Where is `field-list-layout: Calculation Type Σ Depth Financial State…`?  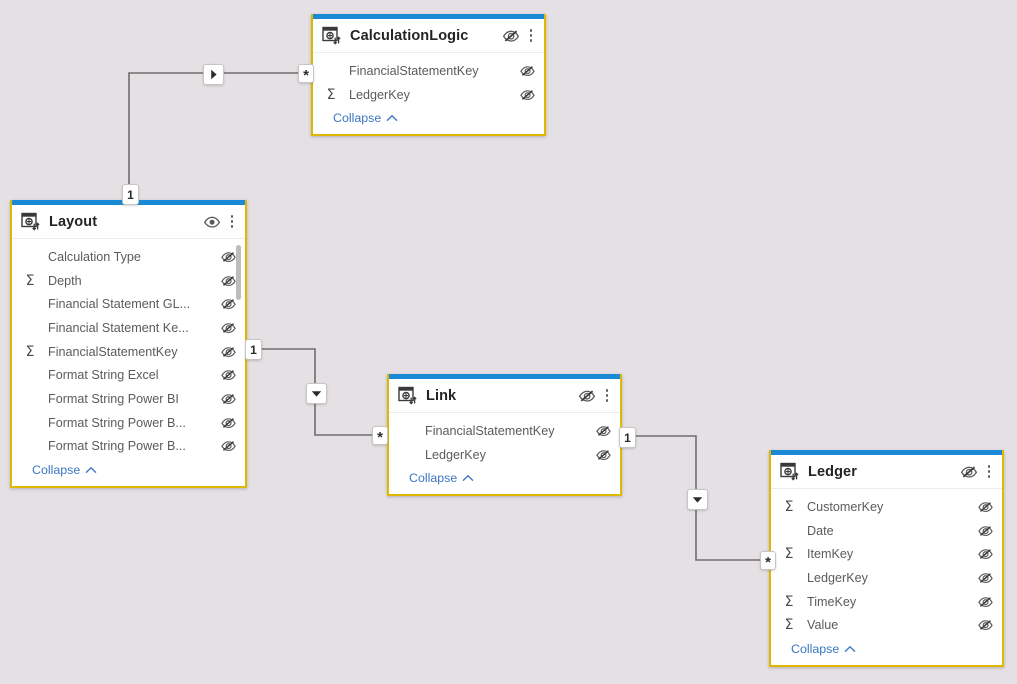 field-list-layout: Calculation Type Σ Depth Financial State… is located at coordinates (128, 349).